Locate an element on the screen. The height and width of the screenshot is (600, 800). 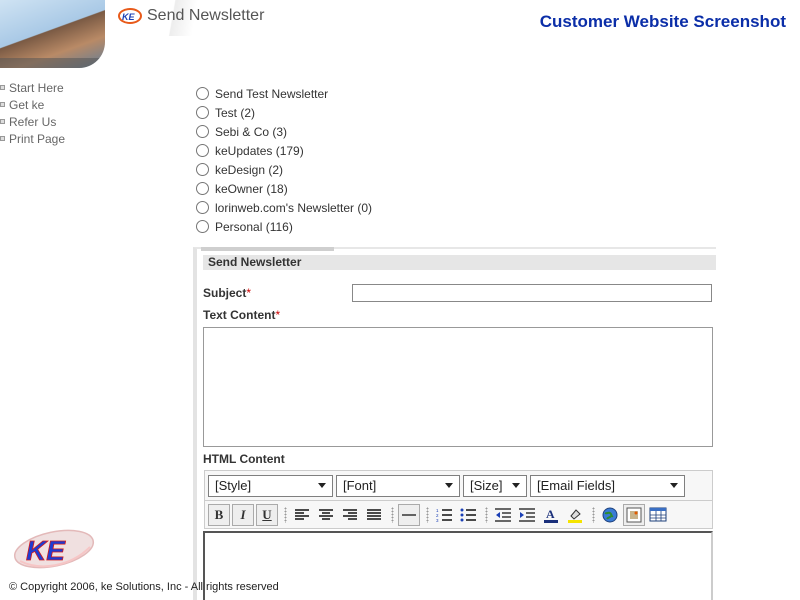
list-item: keUpdates (179) is located at coordinates (284, 150).